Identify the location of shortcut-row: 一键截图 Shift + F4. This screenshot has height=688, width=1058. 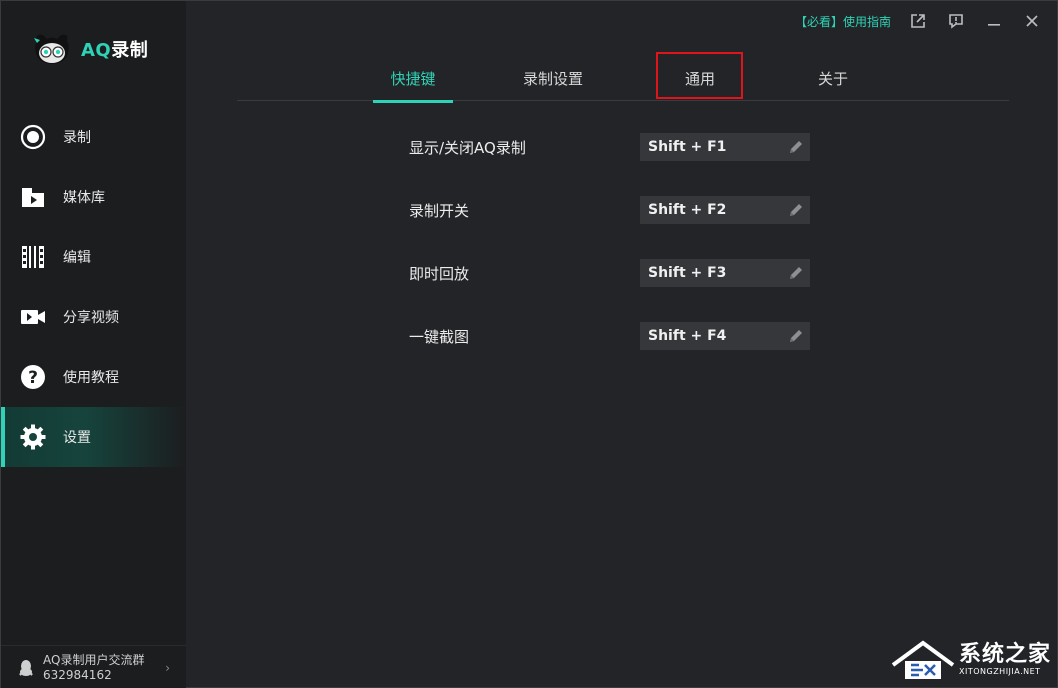
(610, 336).